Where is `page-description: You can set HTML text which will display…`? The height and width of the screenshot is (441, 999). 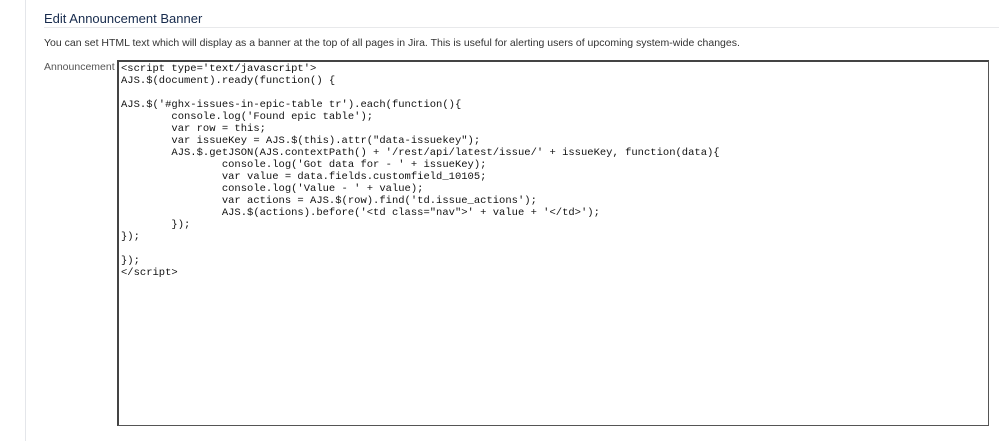 page-description: You can set HTML text which will display… is located at coordinates (392, 43).